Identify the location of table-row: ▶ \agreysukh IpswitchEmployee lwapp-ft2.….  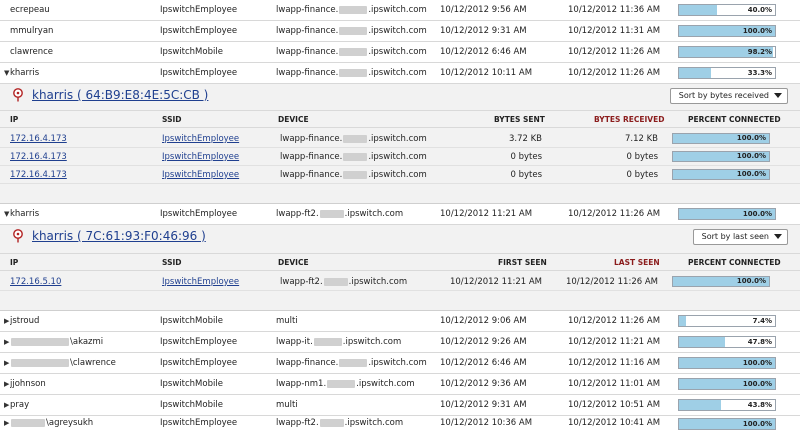
(400, 423).